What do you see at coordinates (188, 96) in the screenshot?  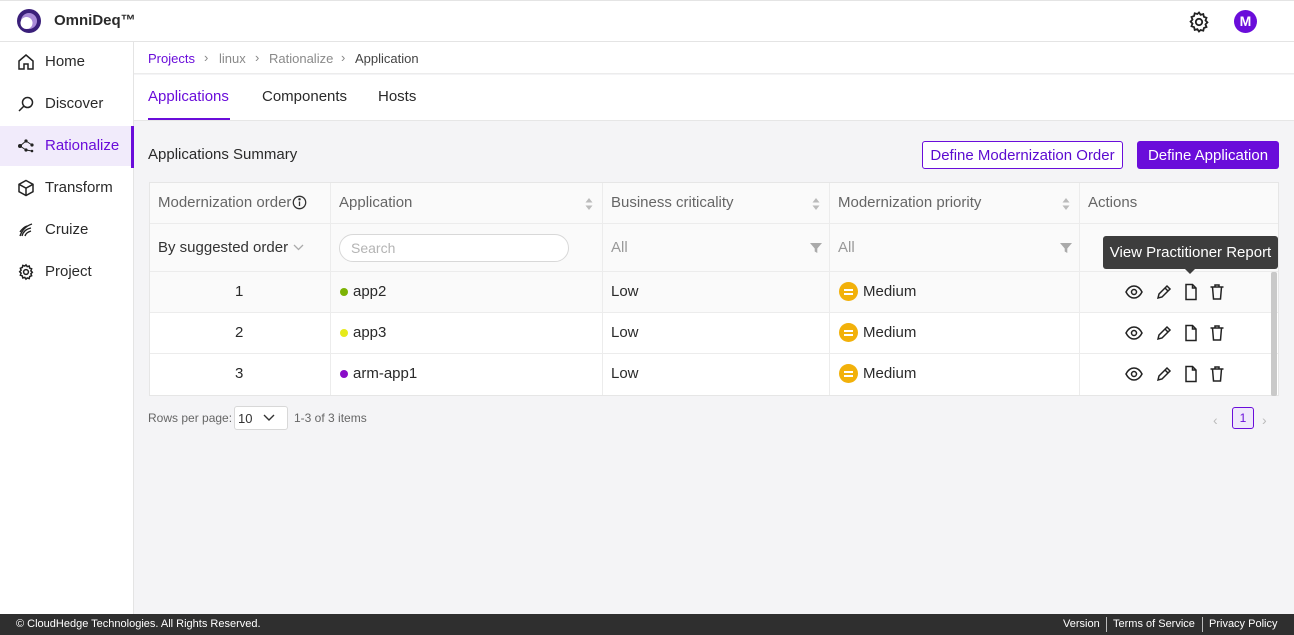 I see `tab-applications: Applications` at bounding box center [188, 96].